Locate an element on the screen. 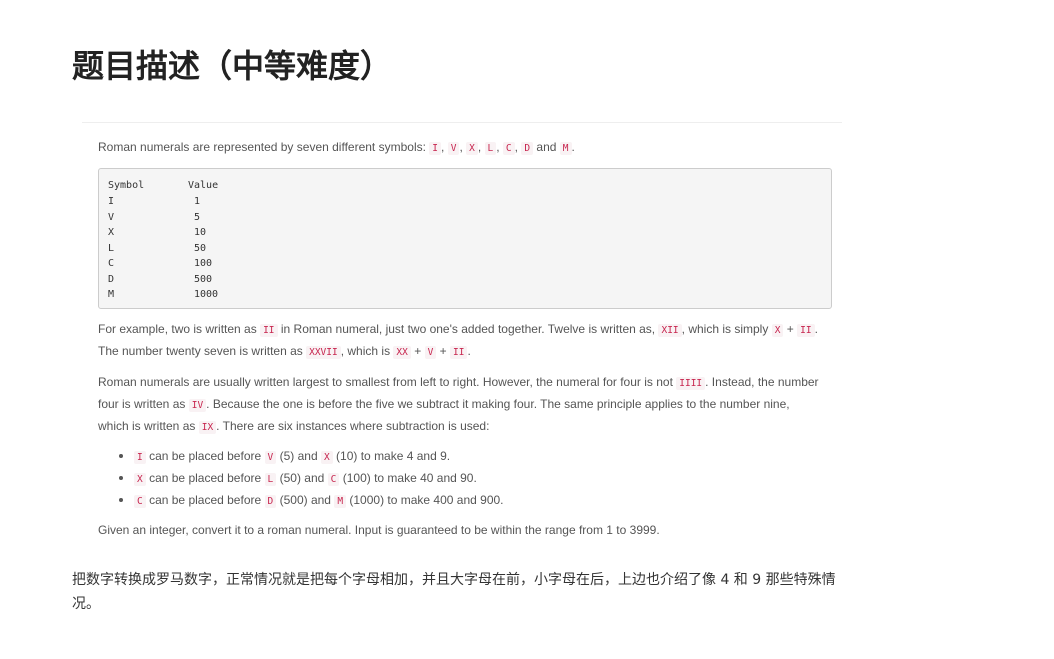  table-header-value: Value is located at coordinates (203, 185).